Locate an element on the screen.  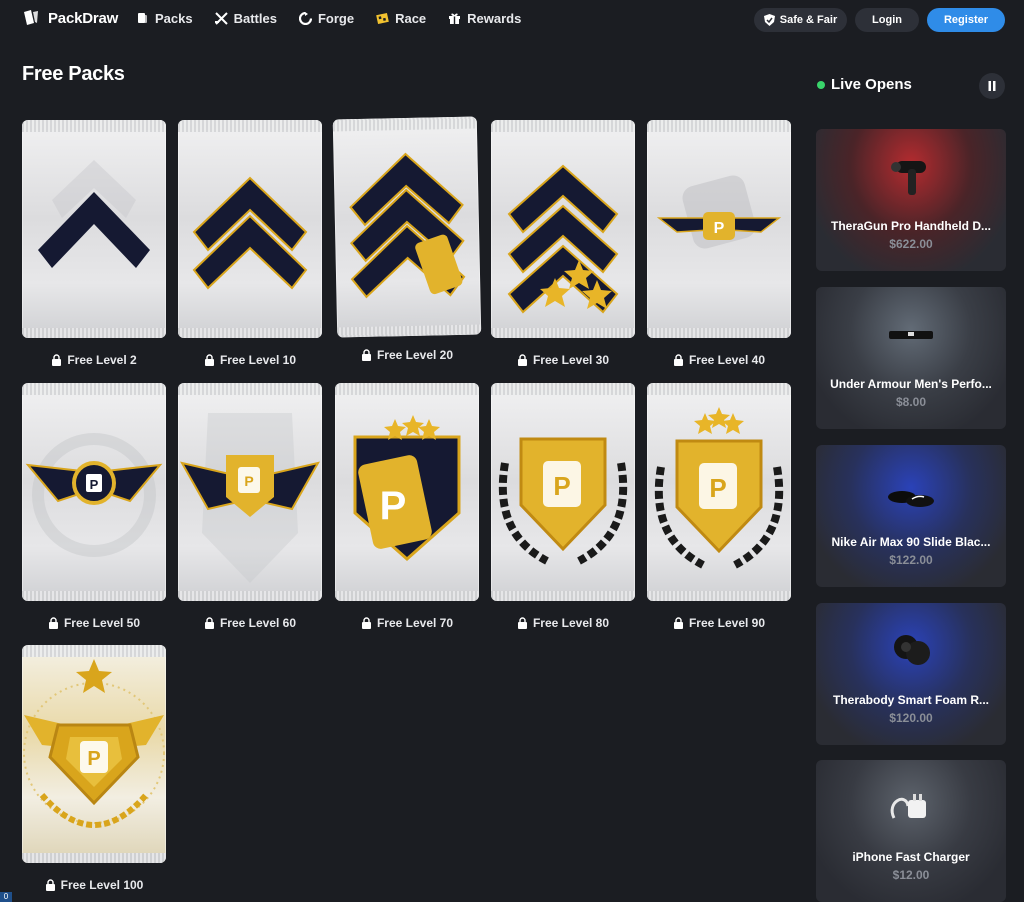
pack-free-level-90: P Free Level 90 is located at coordinates (719, 506).